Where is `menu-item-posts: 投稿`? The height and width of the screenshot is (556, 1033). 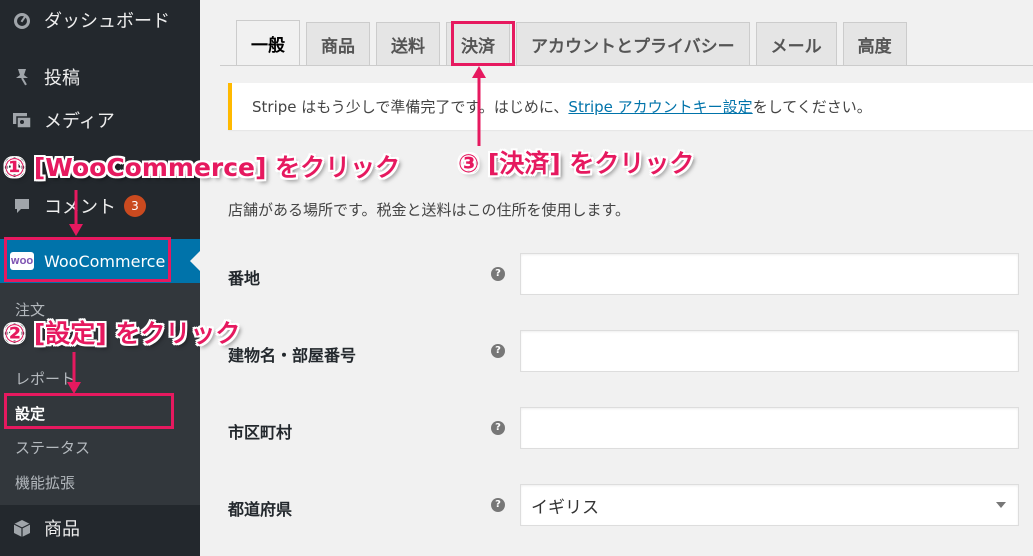 menu-item-posts: 投稿 is located at coordinates (100, 77).